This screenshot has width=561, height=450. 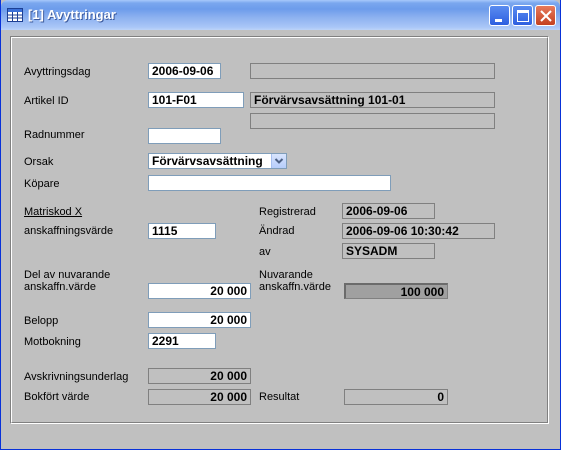 What do you see at coordinates (418, 231) in the screenshot?
I see `andrad-field: 2006-09-06 10:30:42` at bounding box center [418, 231].